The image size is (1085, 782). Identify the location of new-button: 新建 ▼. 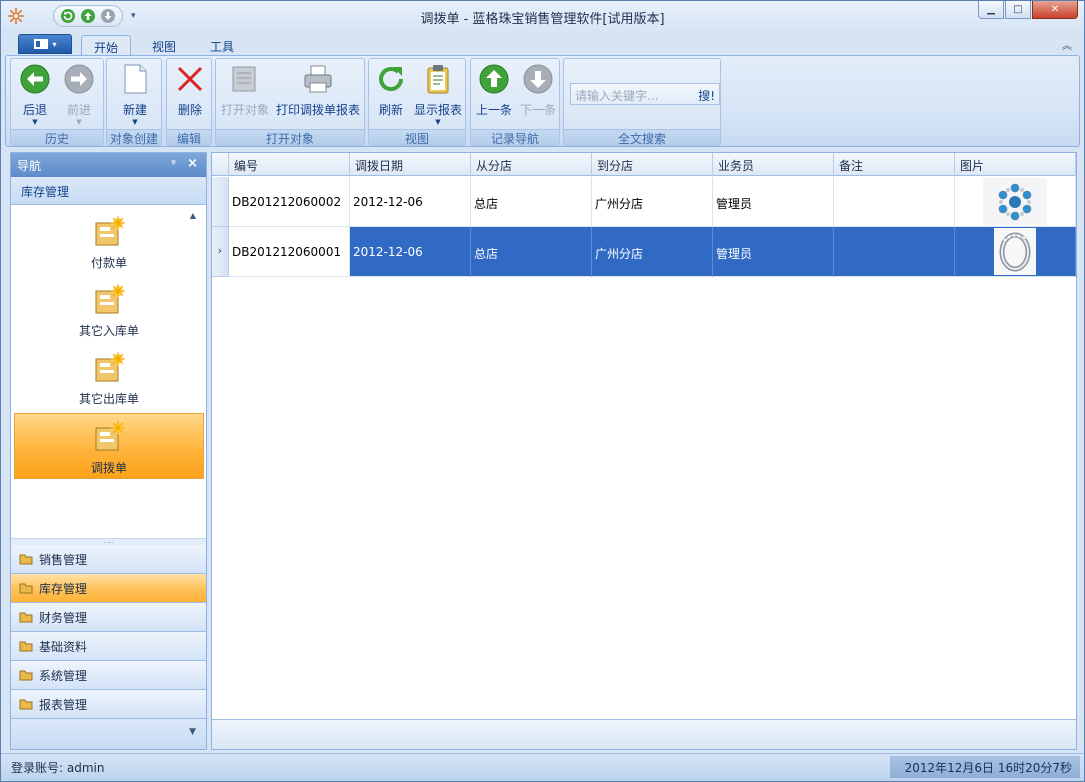
(135, 94).